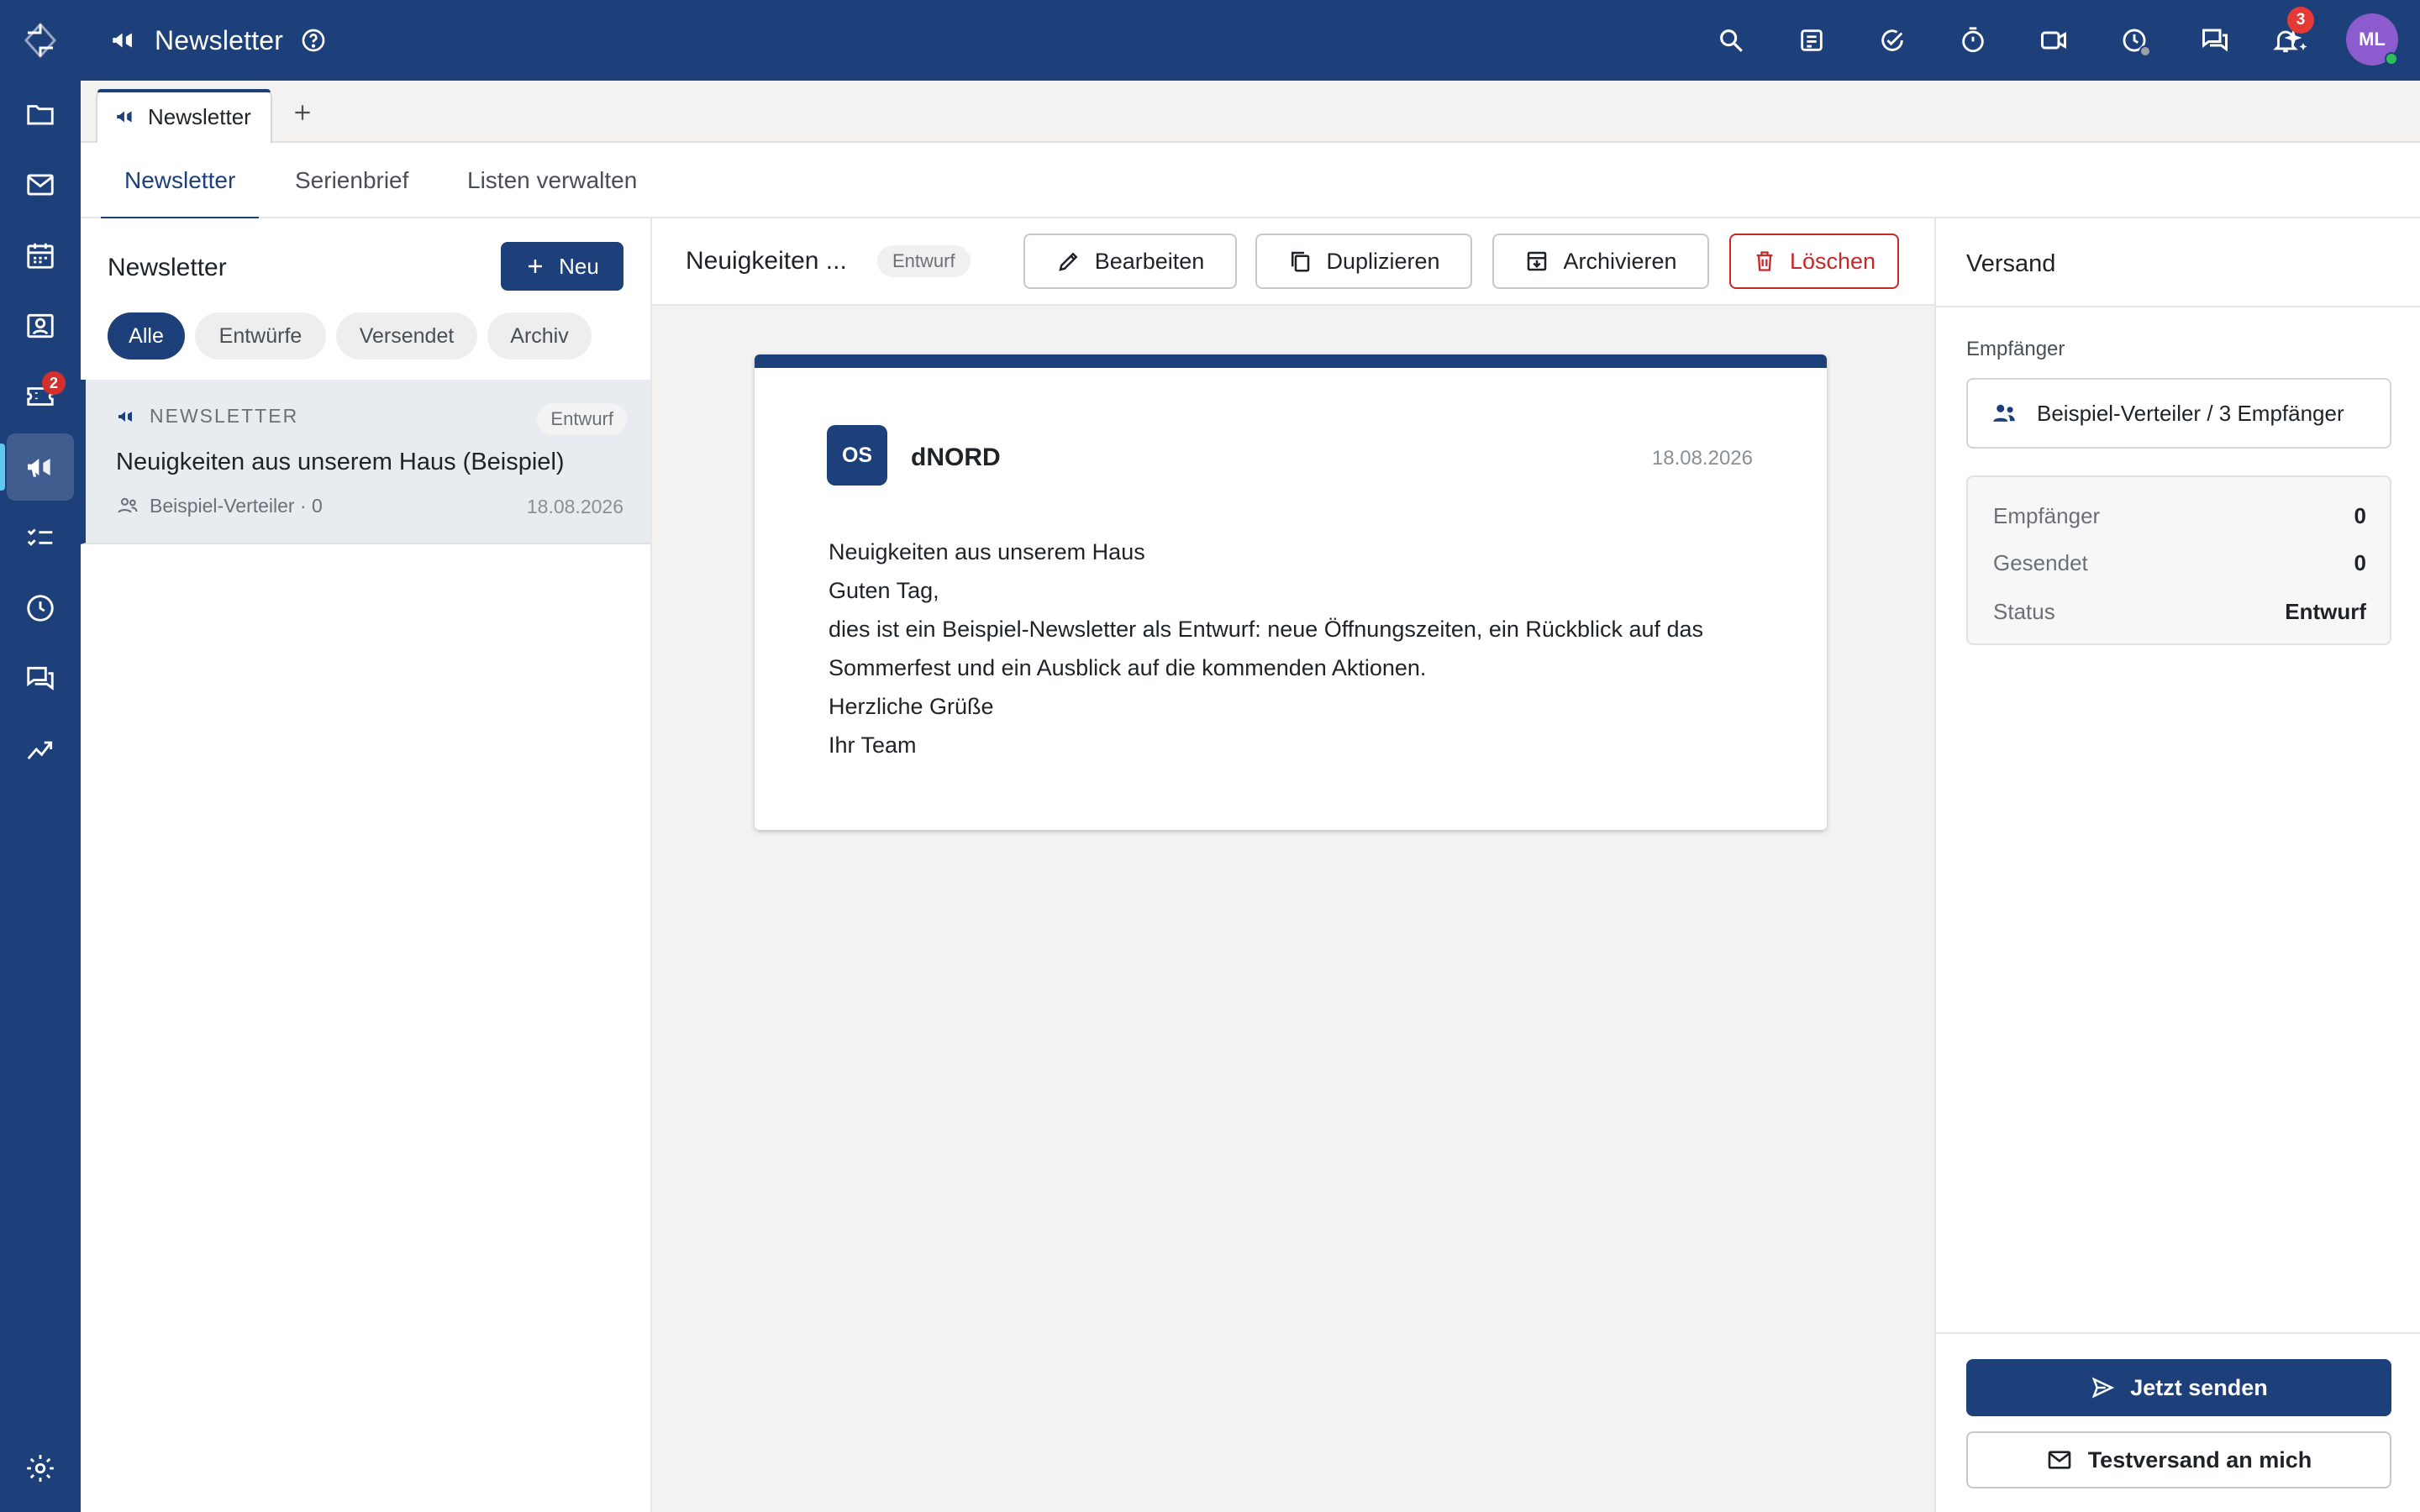 Image resolution: width=2420 pixels, height=1512 pixels. I want to click on send-now-button: Jetzt senden, so click(2178, 1387).